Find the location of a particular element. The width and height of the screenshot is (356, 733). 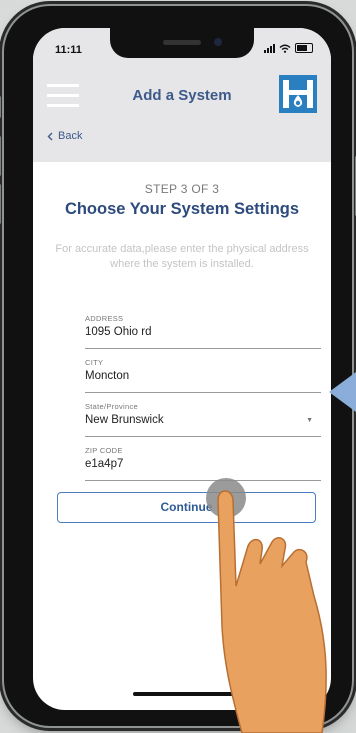

zip-label: ZIP CODE is located at coordinates (104, 450).